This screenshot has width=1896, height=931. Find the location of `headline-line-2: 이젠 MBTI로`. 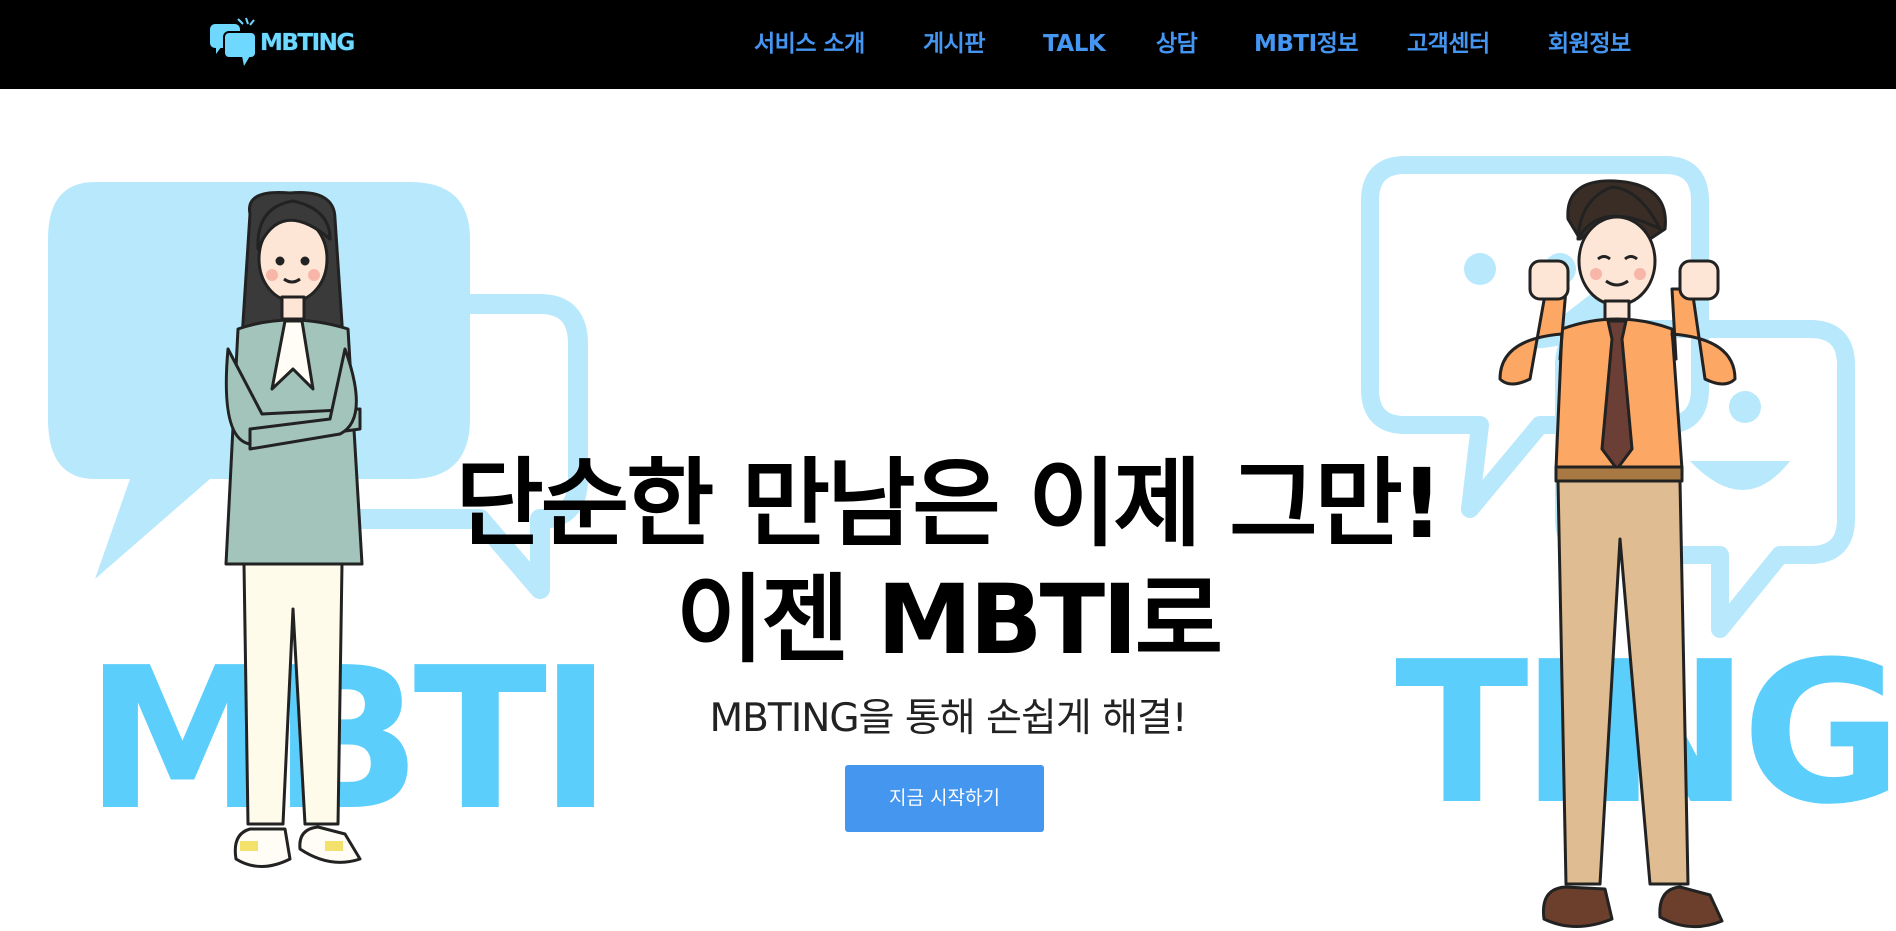

headline-line-2: 이젠 MBTI로 is located at coordinates (949, 620).